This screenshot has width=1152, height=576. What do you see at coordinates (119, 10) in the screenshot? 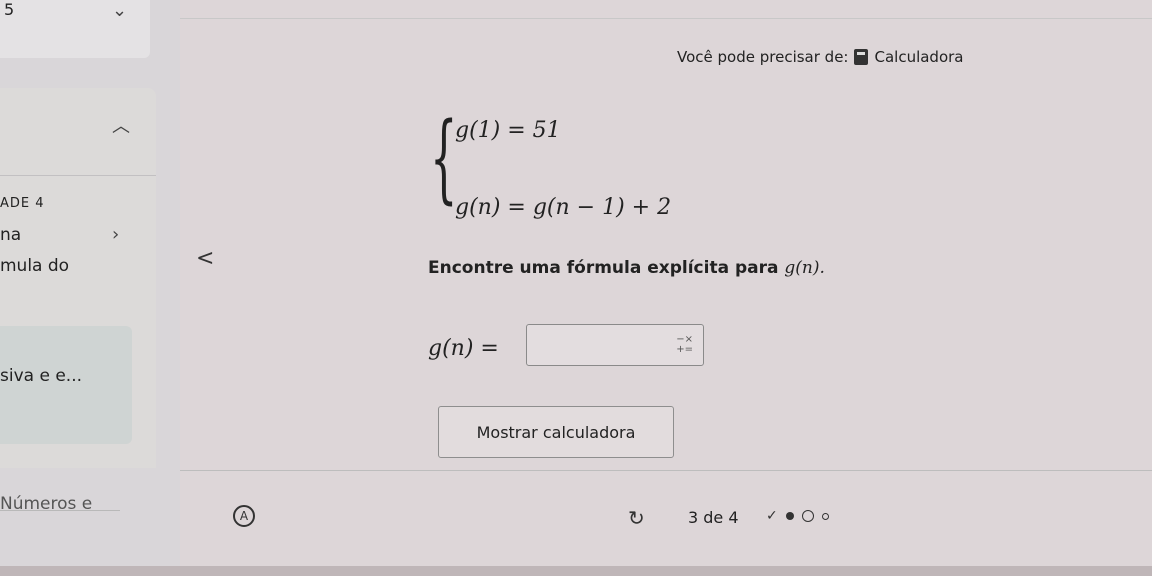
I see `chevron-down-icon: ⌄` at bounding box center [119, 10].